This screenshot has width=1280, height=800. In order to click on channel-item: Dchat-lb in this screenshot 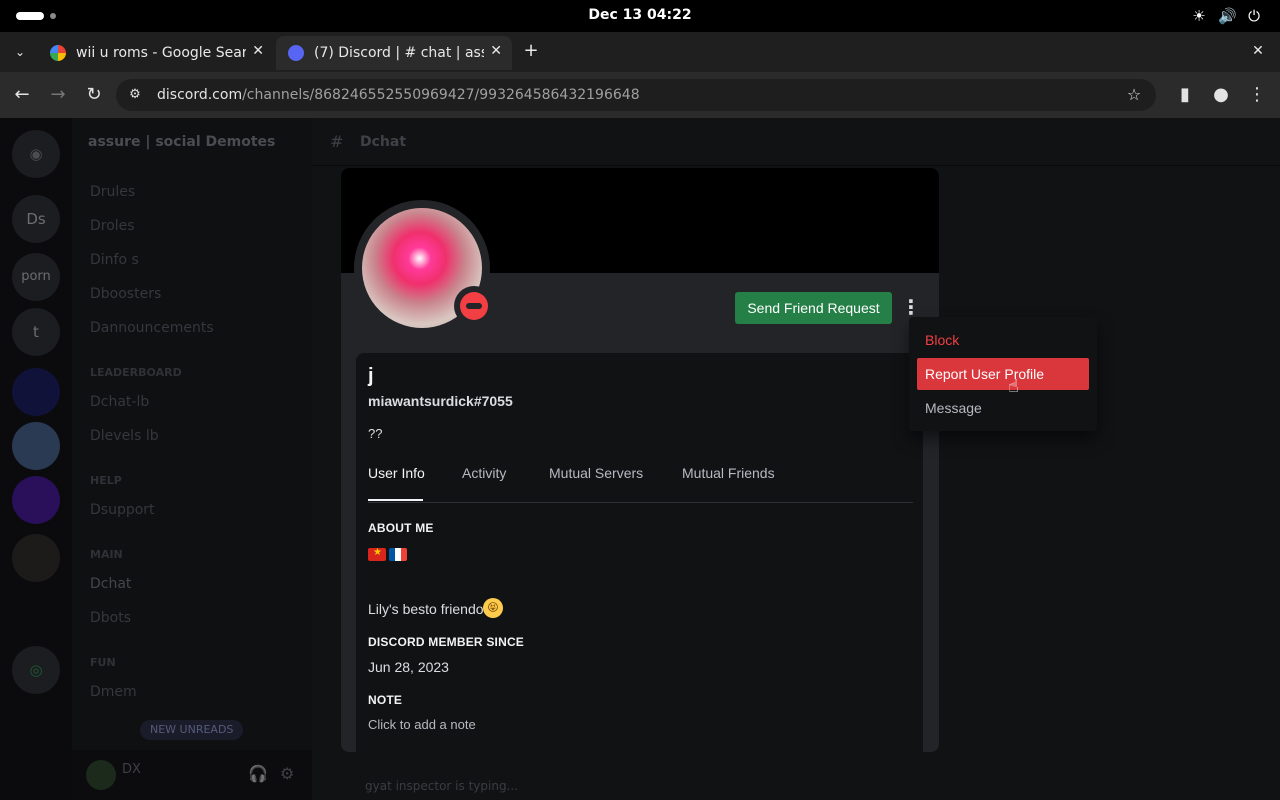, I will do `click(119, 402)`.